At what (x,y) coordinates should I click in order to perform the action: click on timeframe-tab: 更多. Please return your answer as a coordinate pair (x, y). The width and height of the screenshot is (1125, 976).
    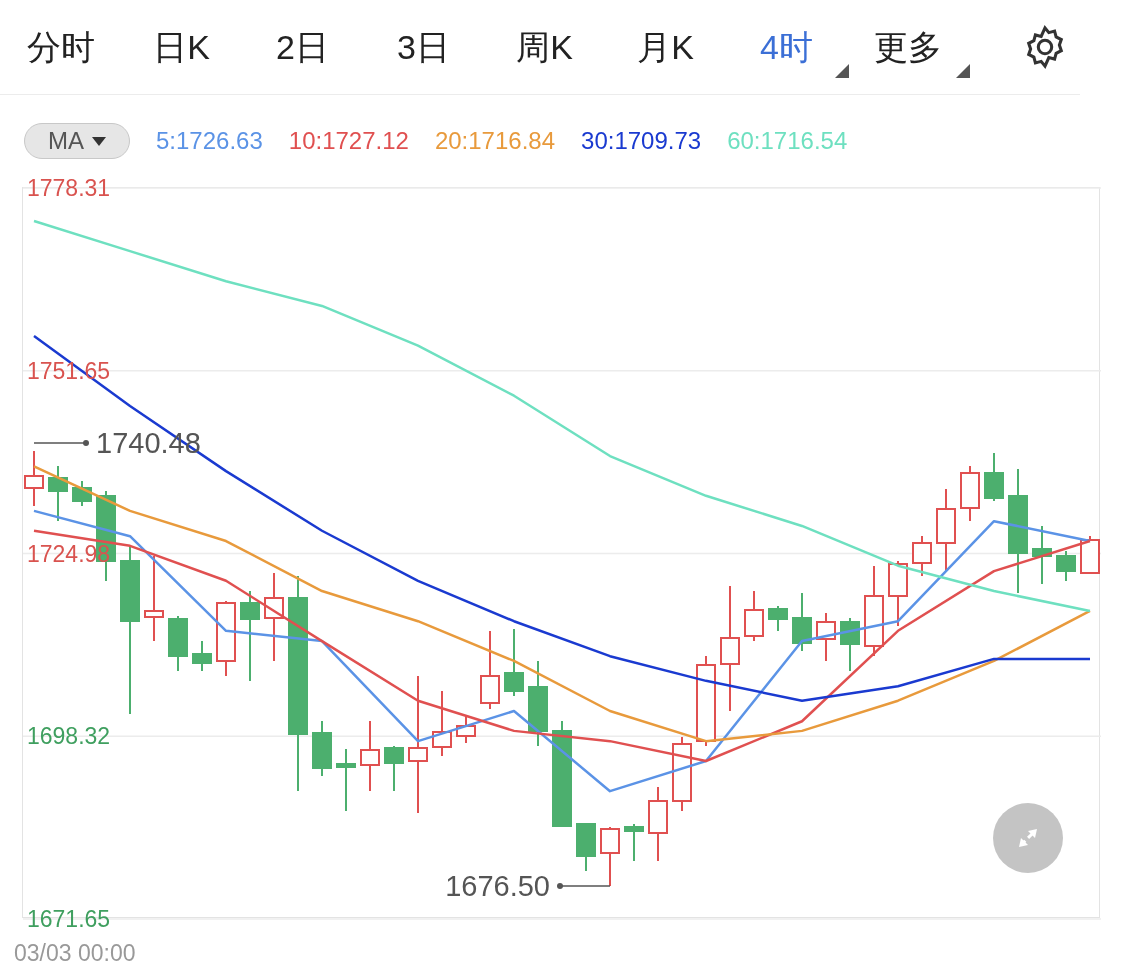
    Looking at the image, I should click on (907, 47).